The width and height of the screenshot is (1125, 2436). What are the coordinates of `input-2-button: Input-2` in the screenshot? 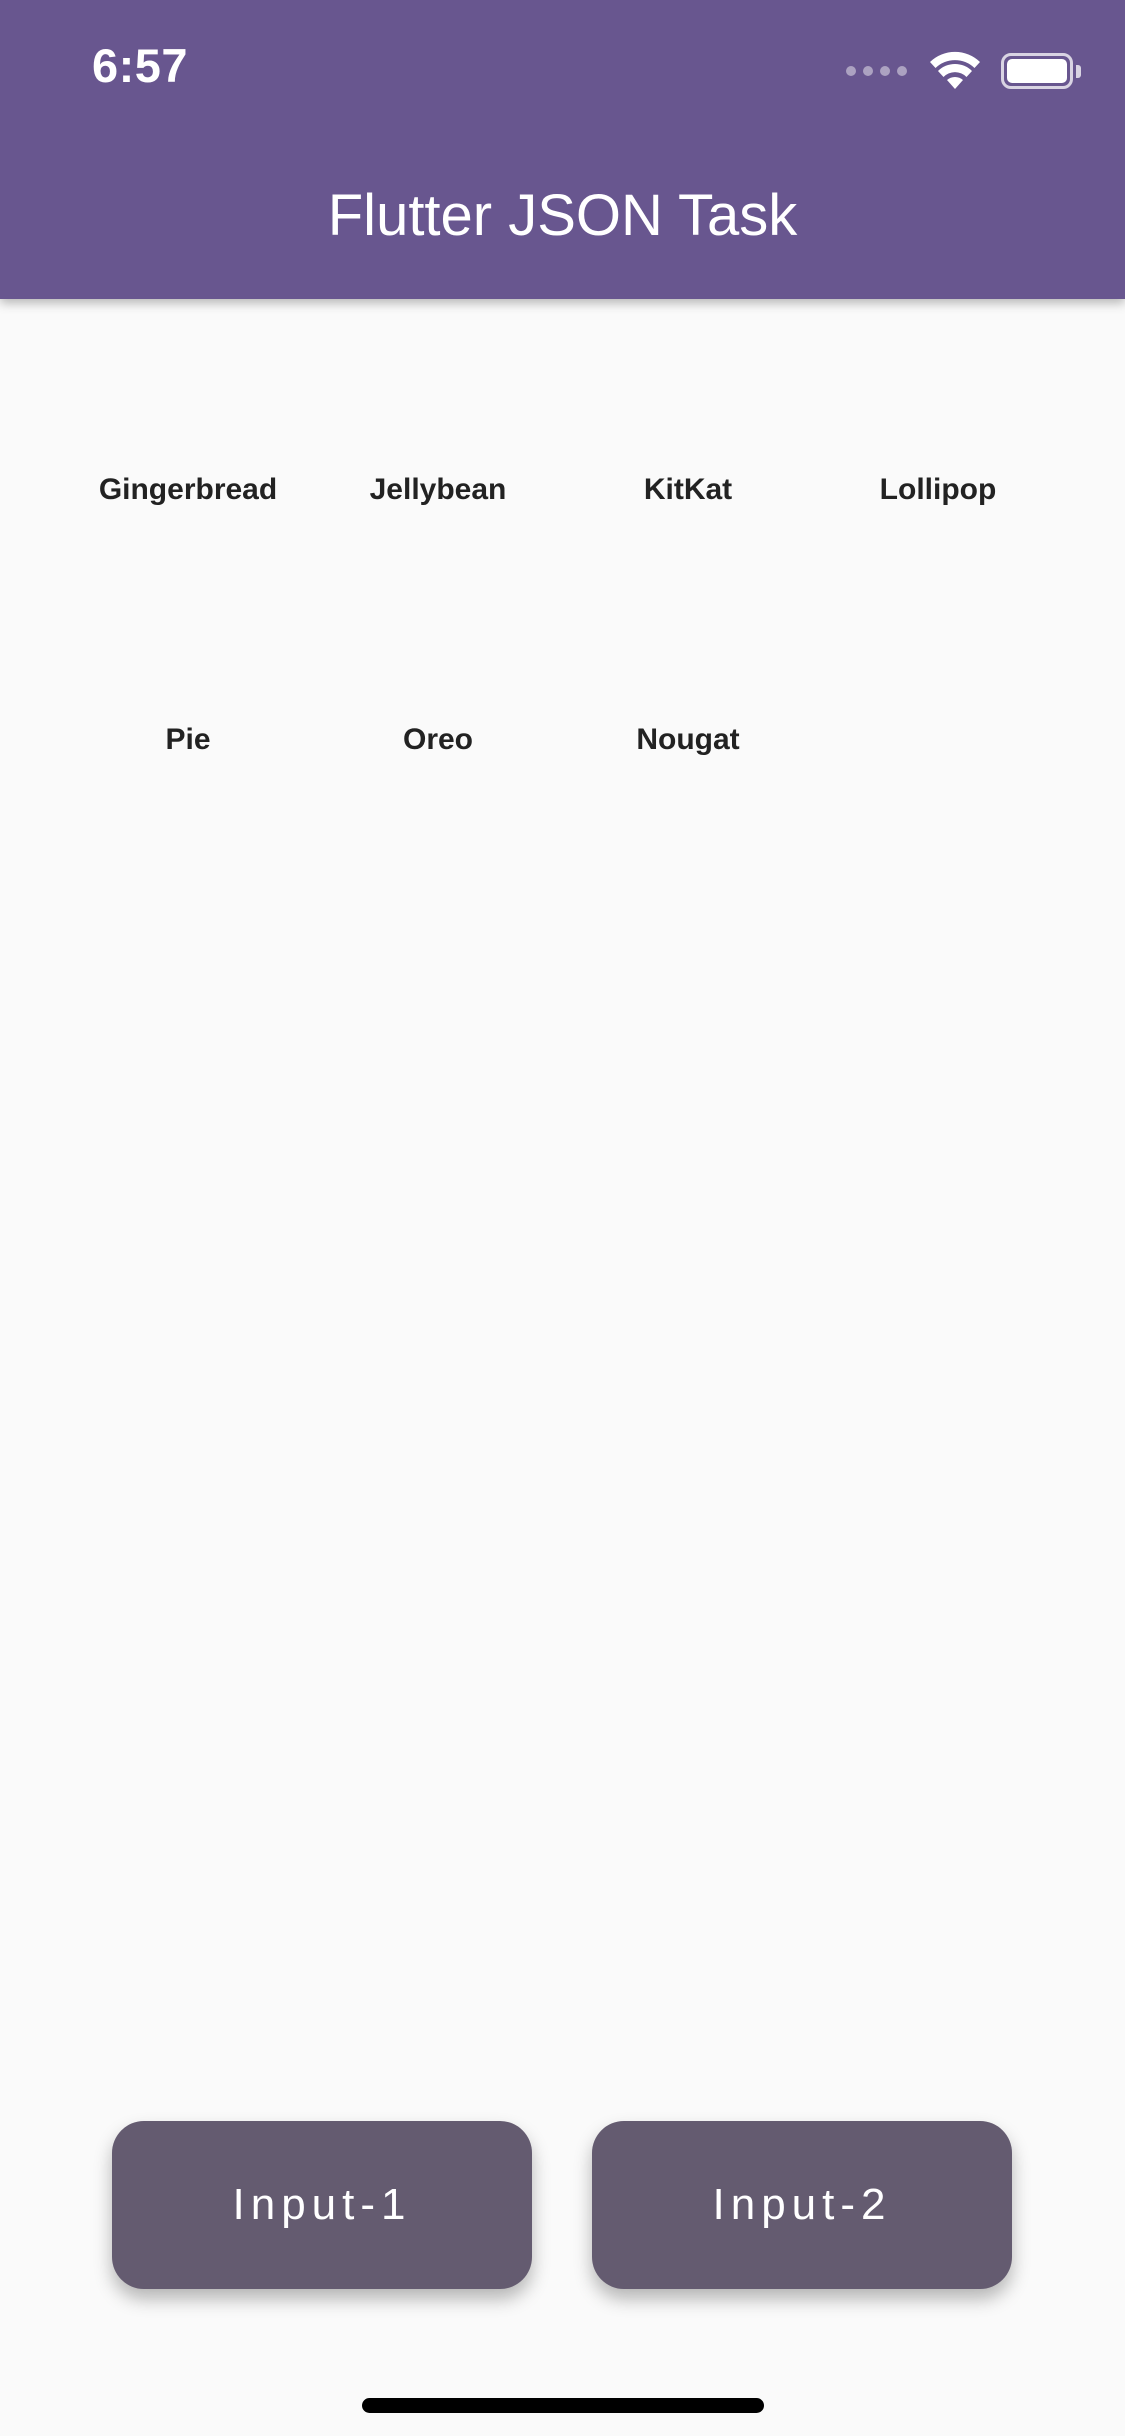 It's located at (802, 2205).